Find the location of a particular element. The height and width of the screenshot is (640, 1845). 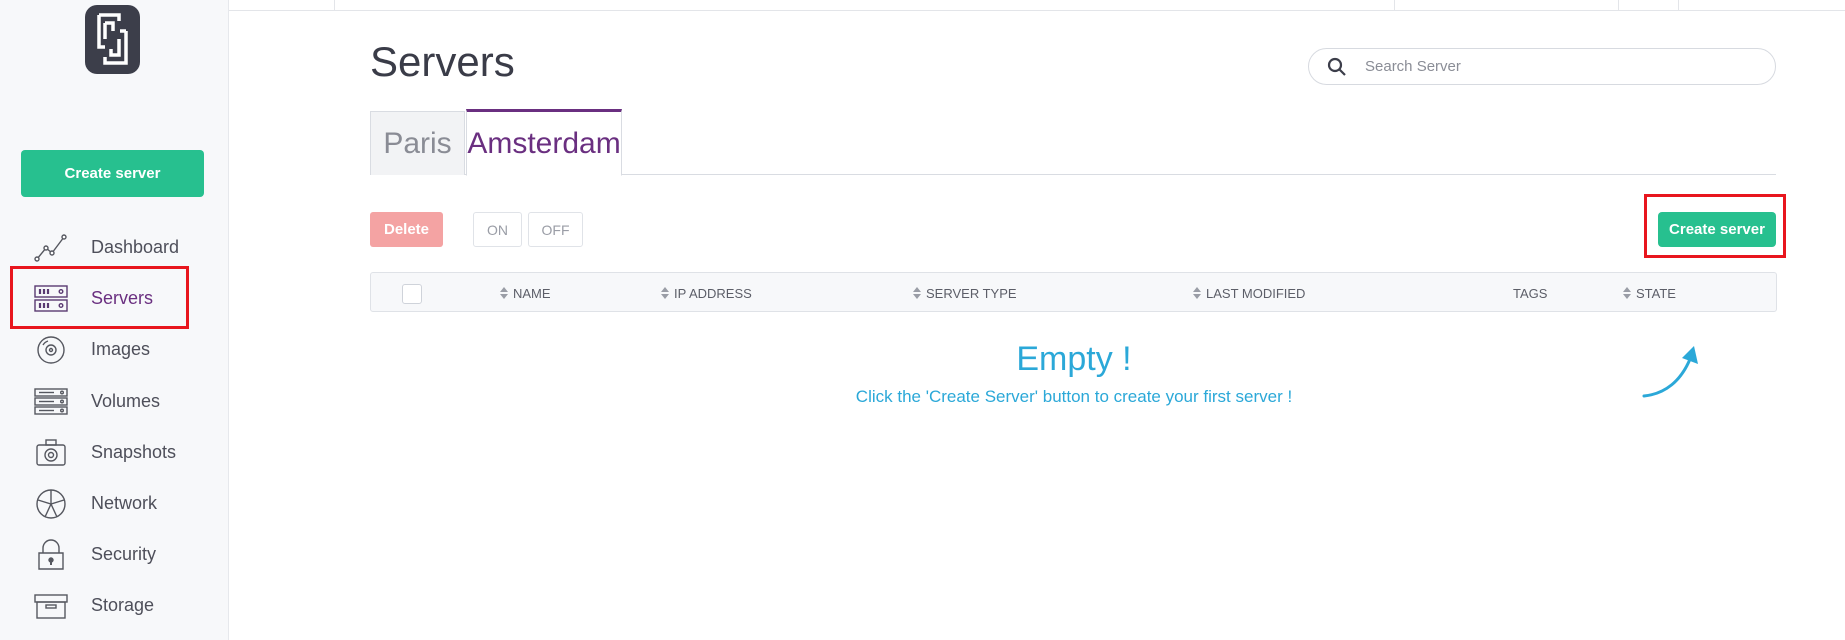

sidebar-item-images: Images is located at coordinates (114, 349).